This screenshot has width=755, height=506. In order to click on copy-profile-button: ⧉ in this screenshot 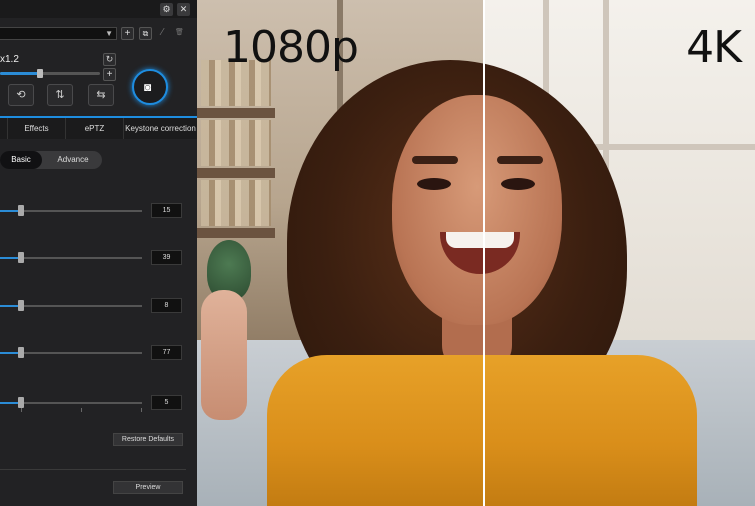, I will do `click(145, 33)`.